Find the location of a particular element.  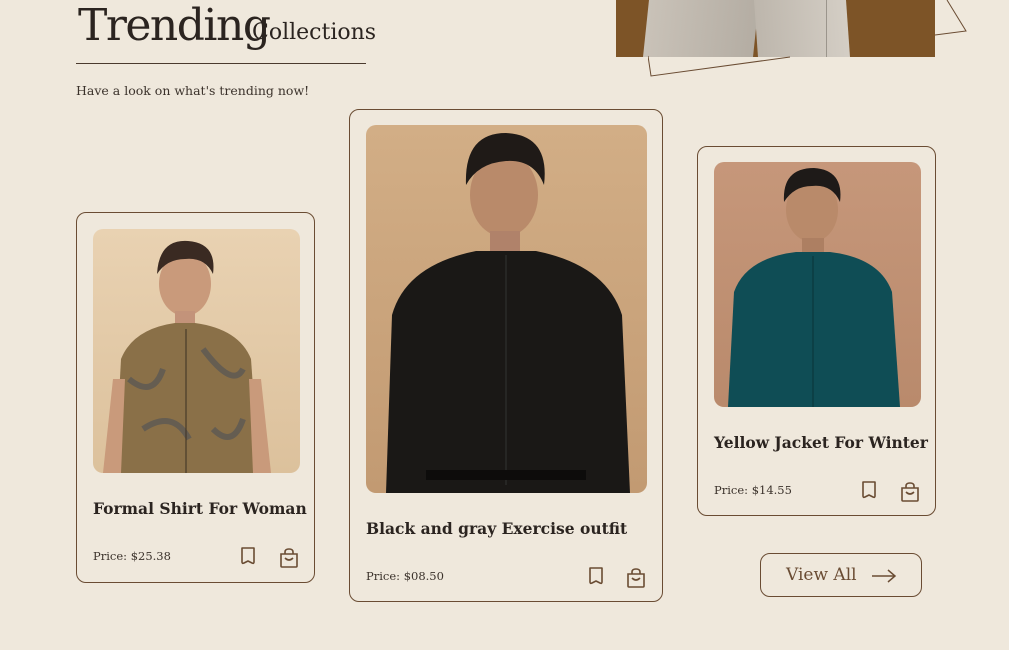

product-price: Price: $14.55 is located at coordinates (753, 490).